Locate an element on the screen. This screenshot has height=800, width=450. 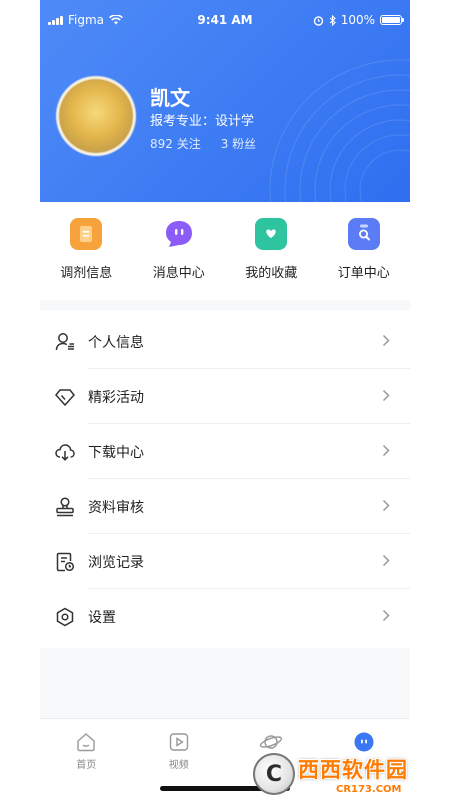
message-bubble-icon is located at coordinates (179, 234).